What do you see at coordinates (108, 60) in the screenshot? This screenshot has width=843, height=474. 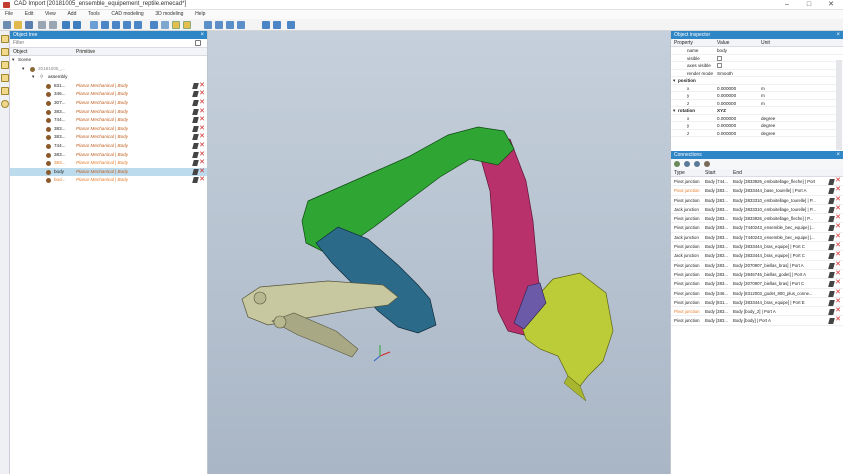 I see `tree-row-scene: ▾ Scene` at bounding box center [108, 60].